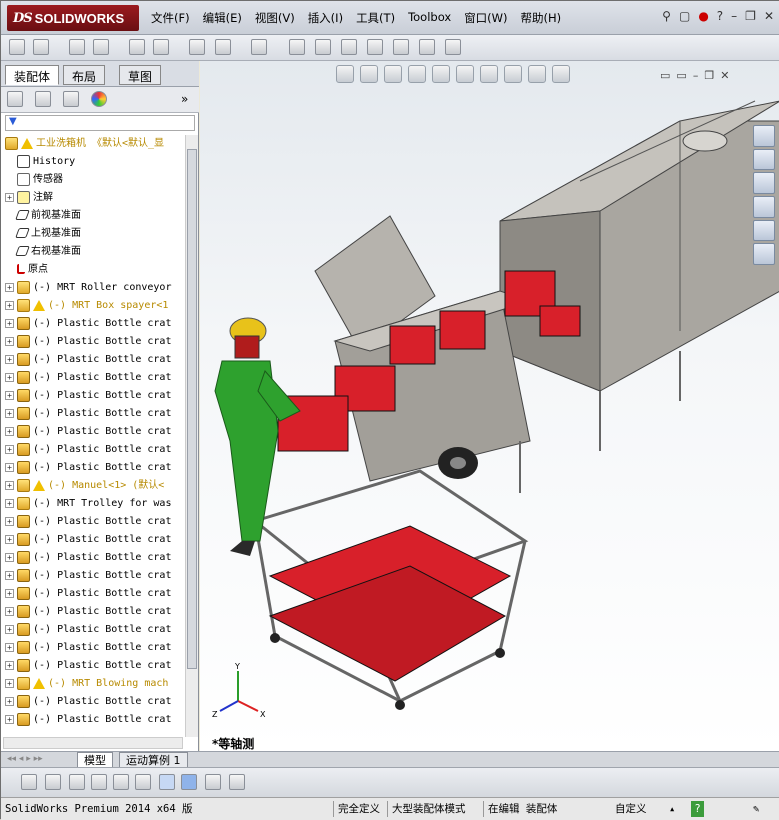  Describe the element at coordinates (672, 809) in the screenshot. I see `chevron-up-icon: ▴` at that location.